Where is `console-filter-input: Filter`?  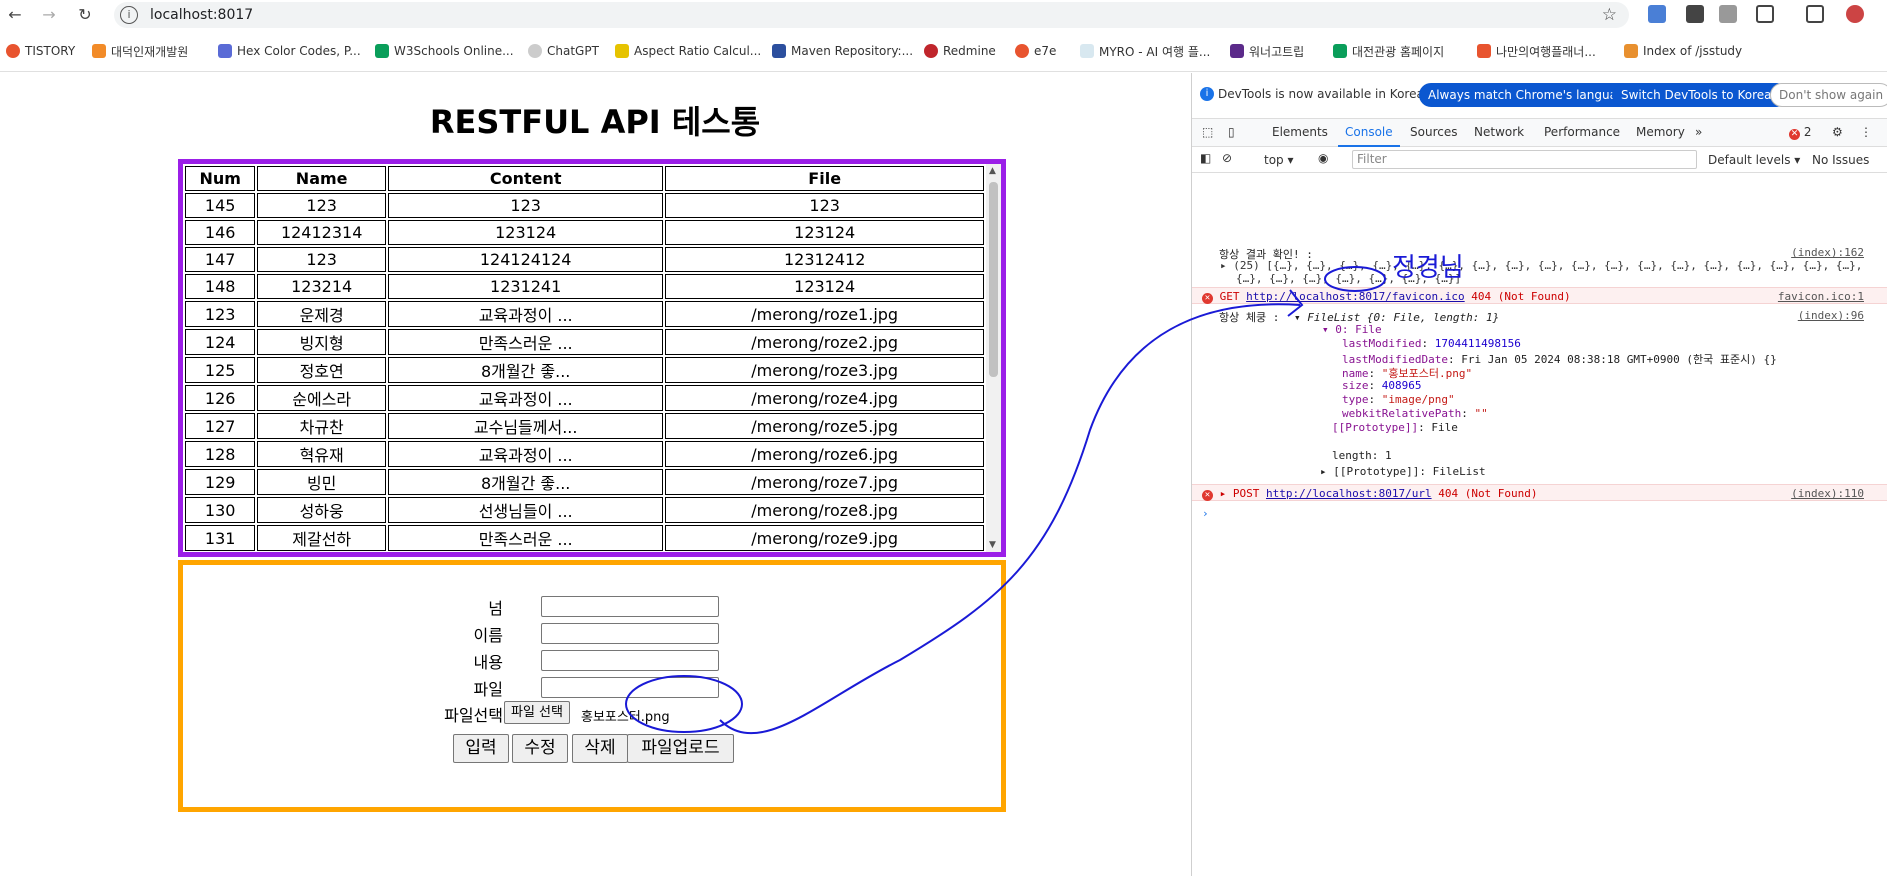
console-filter-input: Filter is located at coordinates (1524, 159).